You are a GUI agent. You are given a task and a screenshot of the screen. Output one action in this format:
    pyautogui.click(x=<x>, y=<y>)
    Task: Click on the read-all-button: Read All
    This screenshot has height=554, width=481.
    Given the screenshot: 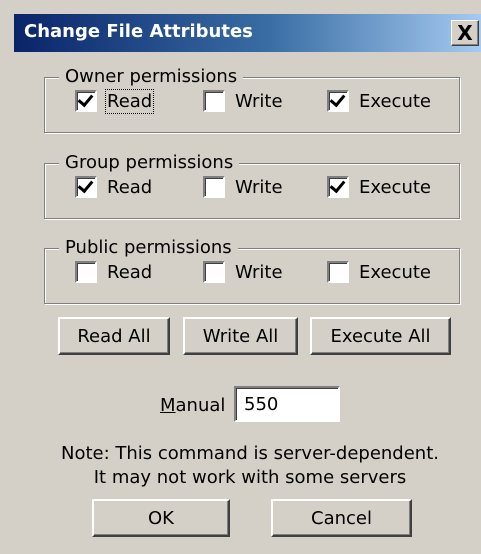 What is the action you would take?
    pyautogui.click(x=114, y=336)
    